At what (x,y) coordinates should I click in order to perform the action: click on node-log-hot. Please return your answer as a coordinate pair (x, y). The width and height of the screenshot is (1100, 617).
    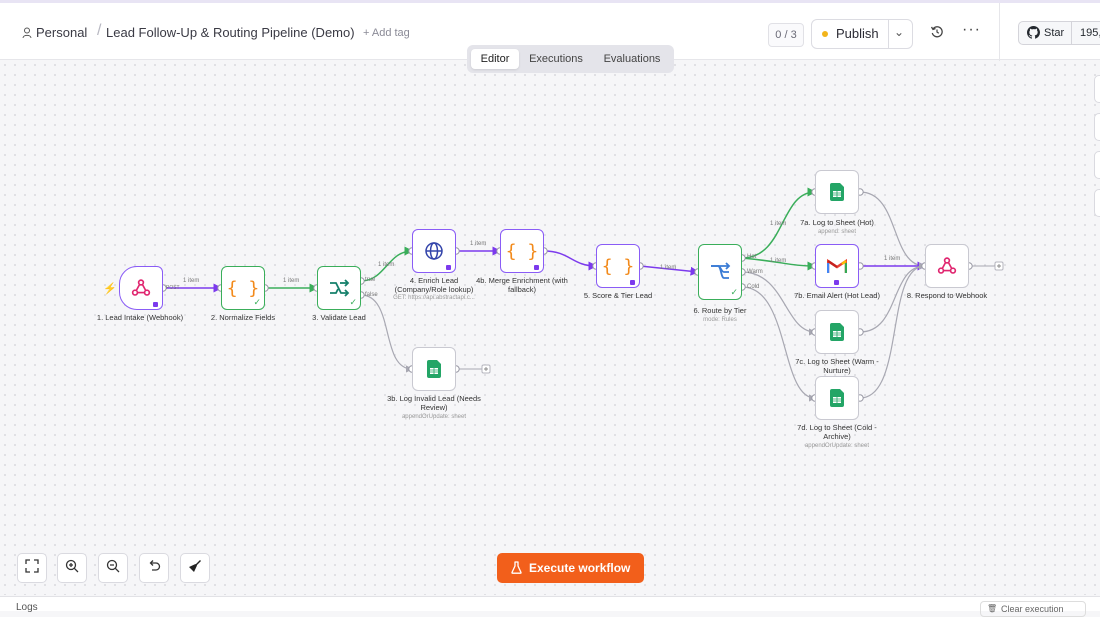
    Looking at the image, I should click on (837, 192).